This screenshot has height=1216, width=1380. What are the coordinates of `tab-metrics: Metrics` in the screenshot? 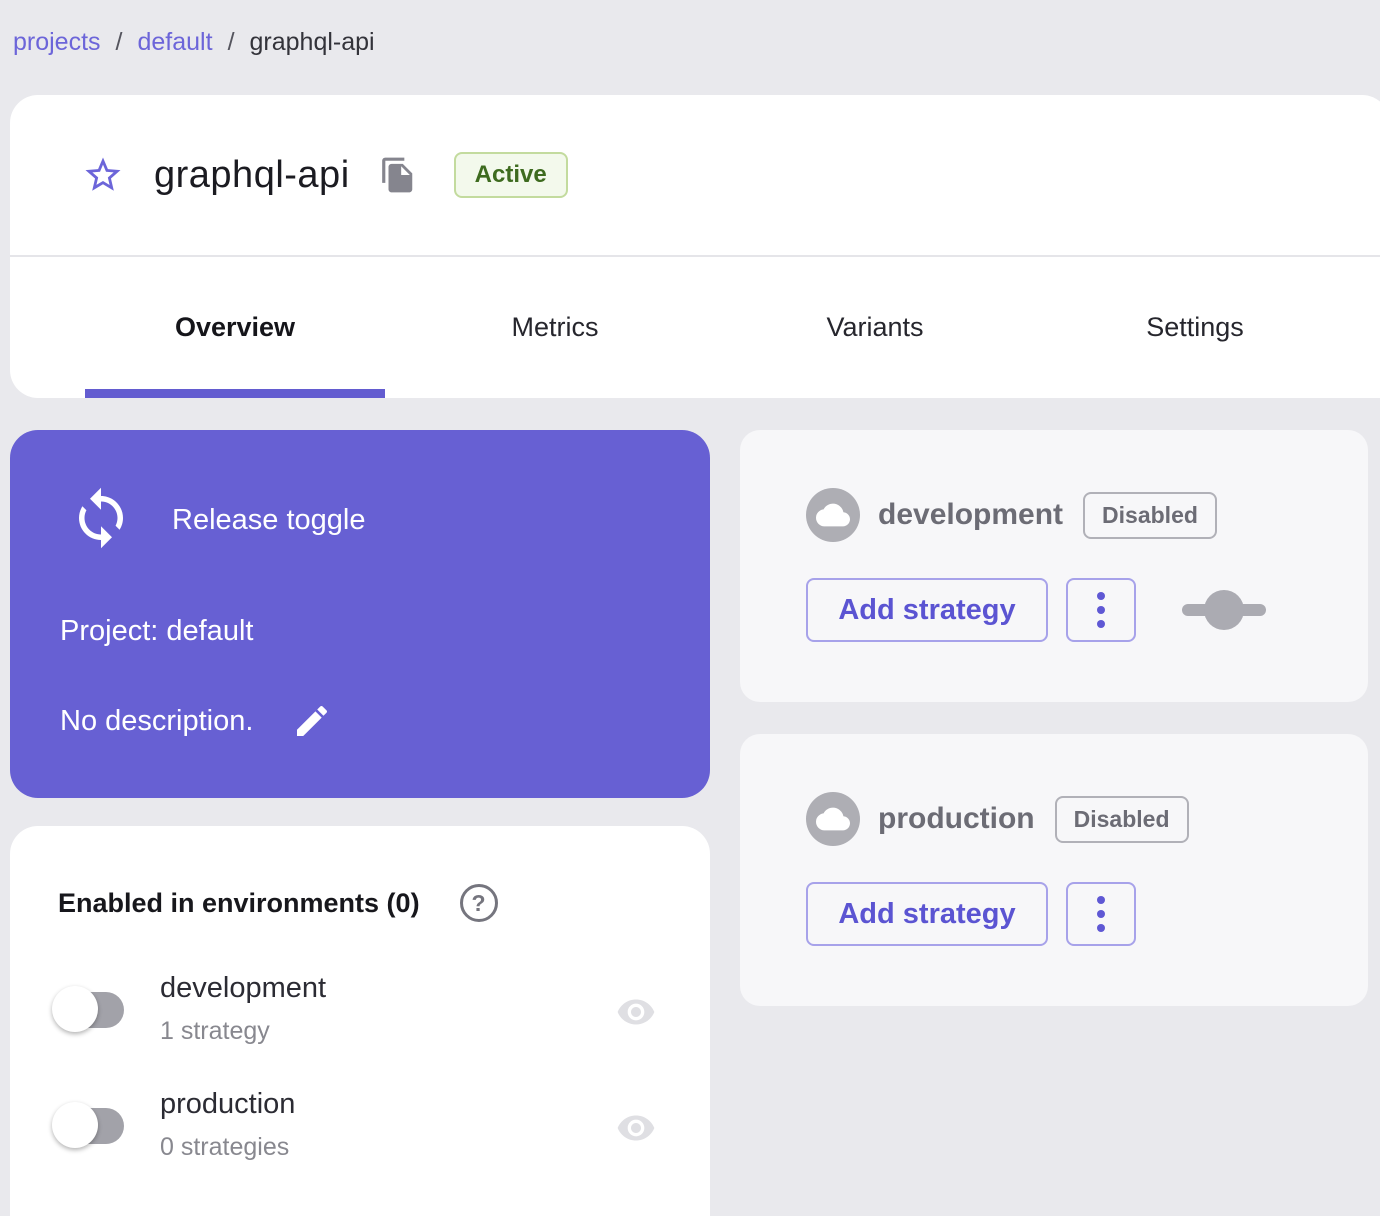 It's located at (555, 327).